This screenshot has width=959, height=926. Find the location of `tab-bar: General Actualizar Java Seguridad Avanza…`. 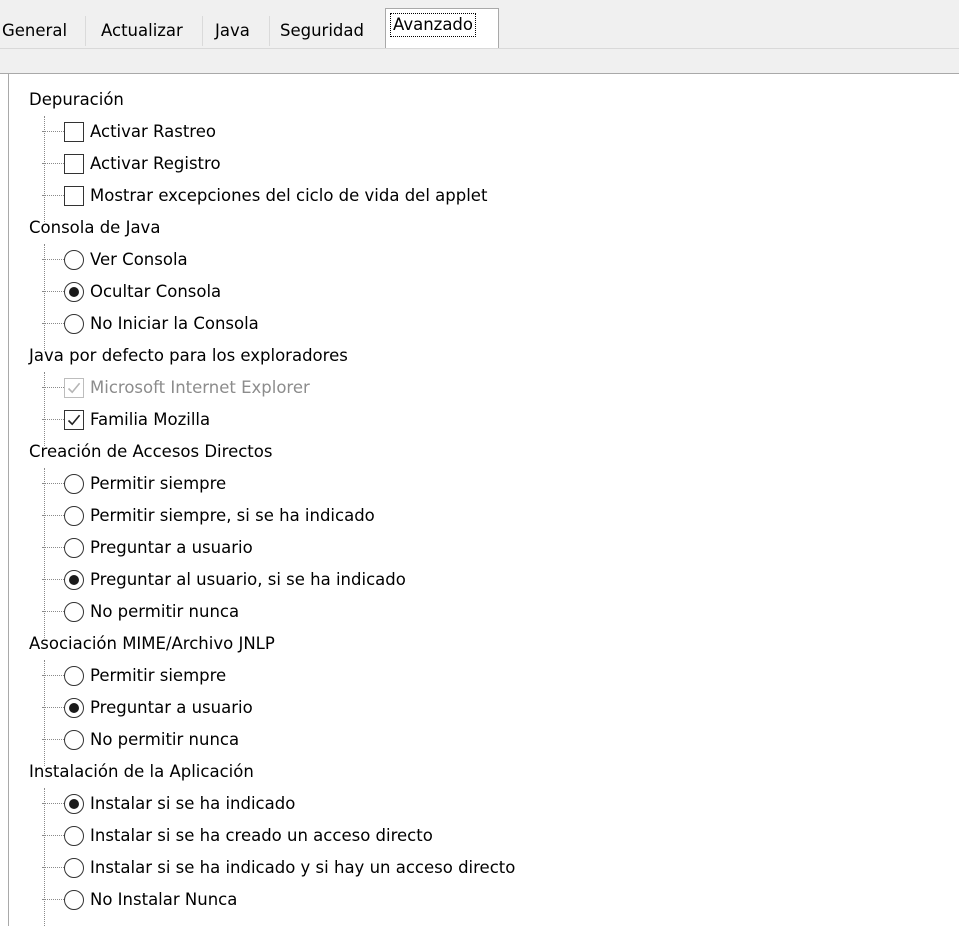

tab-bar: General Actualizar Java Seguridad Avanza… is located at coordinates (479, 24).